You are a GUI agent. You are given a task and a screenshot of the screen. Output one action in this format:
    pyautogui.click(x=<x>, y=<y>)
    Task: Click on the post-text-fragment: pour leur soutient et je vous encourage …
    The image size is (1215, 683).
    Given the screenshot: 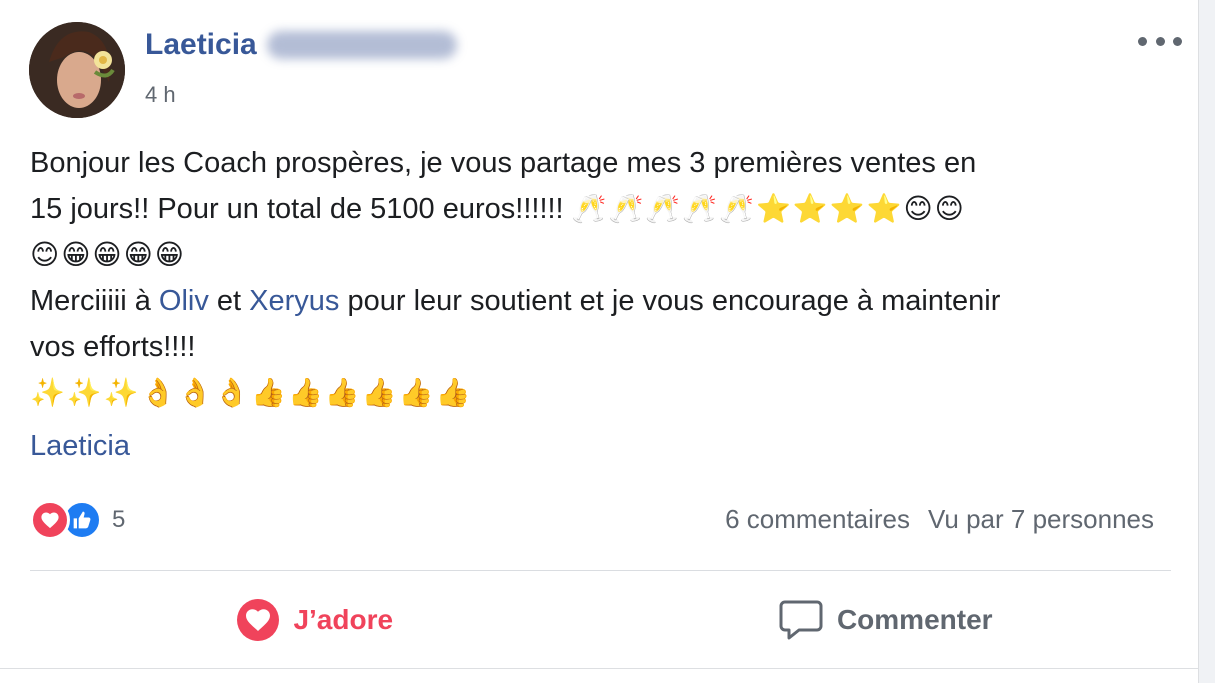 What is the action you would take?
    pyautogui.click(x=670, y=301)
    